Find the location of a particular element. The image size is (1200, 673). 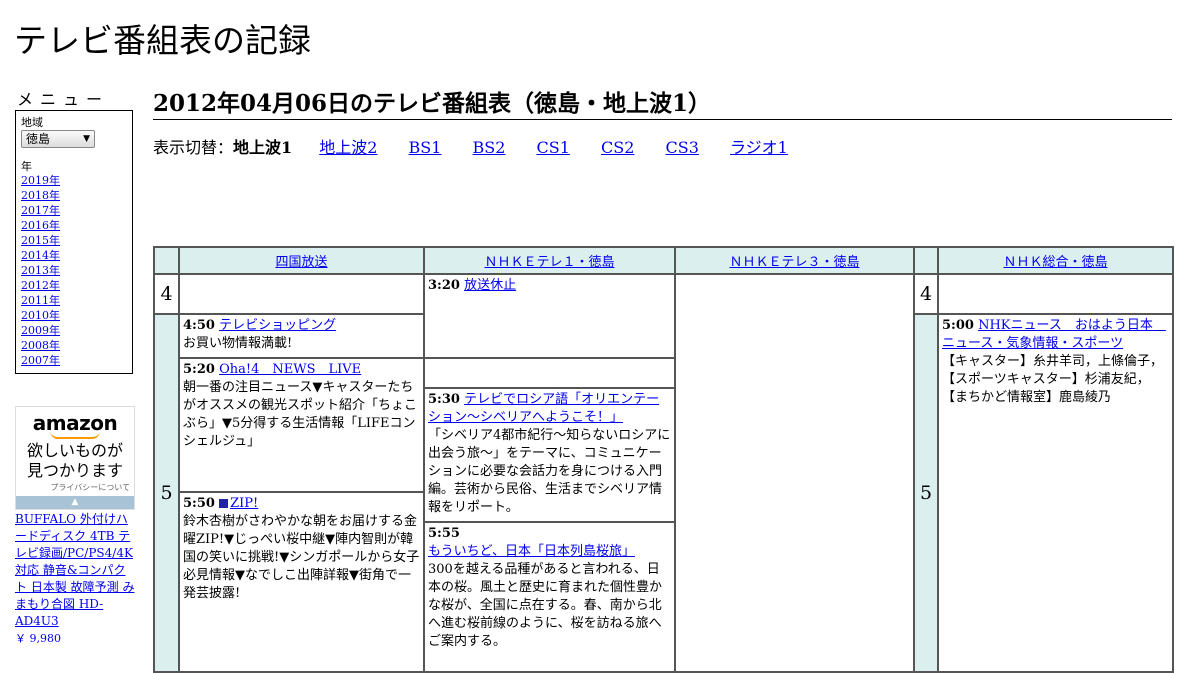

year-link: 2013年 is located at coordinates (76, 270).